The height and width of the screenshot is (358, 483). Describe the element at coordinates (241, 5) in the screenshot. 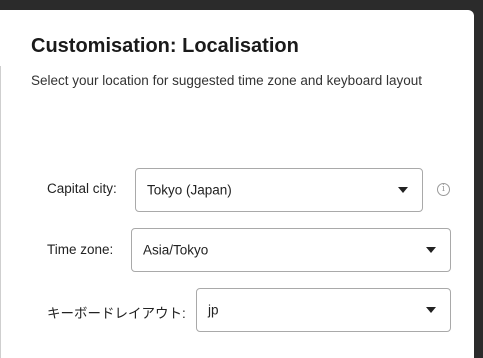

I see `window-top-bar` at that location.